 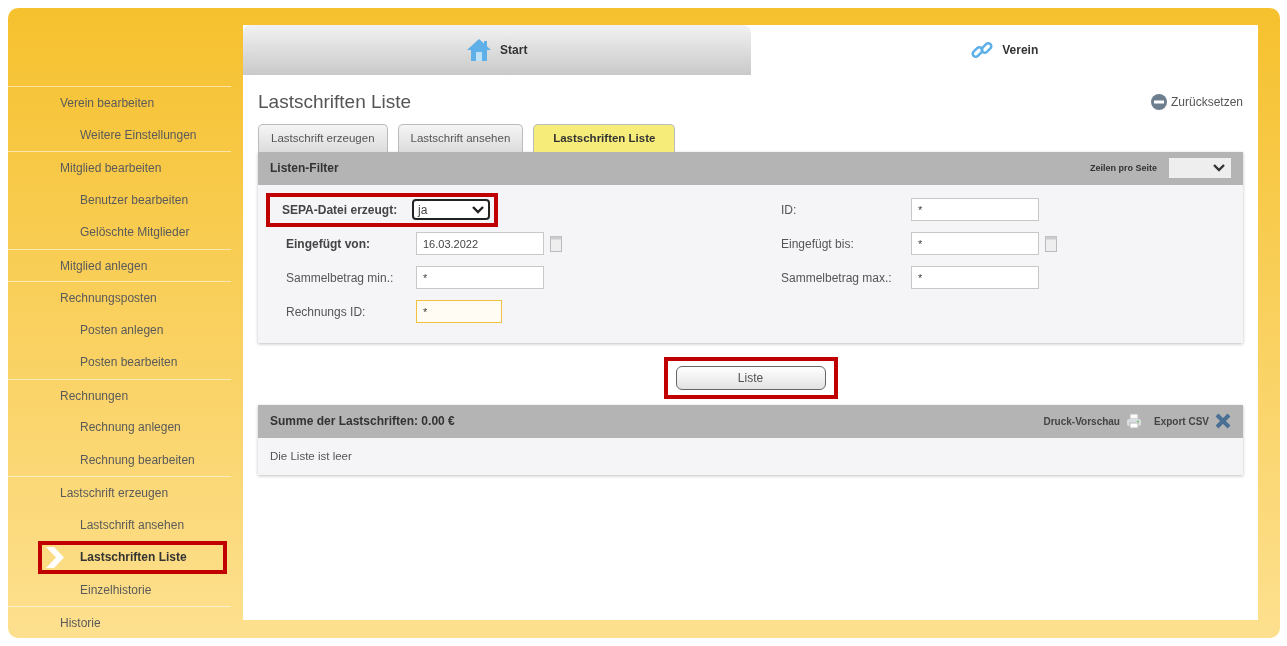 What do you see at coordinates (55, 557) in the screenshot?
I see `chevron-icon` at bounding box center [55, 557].